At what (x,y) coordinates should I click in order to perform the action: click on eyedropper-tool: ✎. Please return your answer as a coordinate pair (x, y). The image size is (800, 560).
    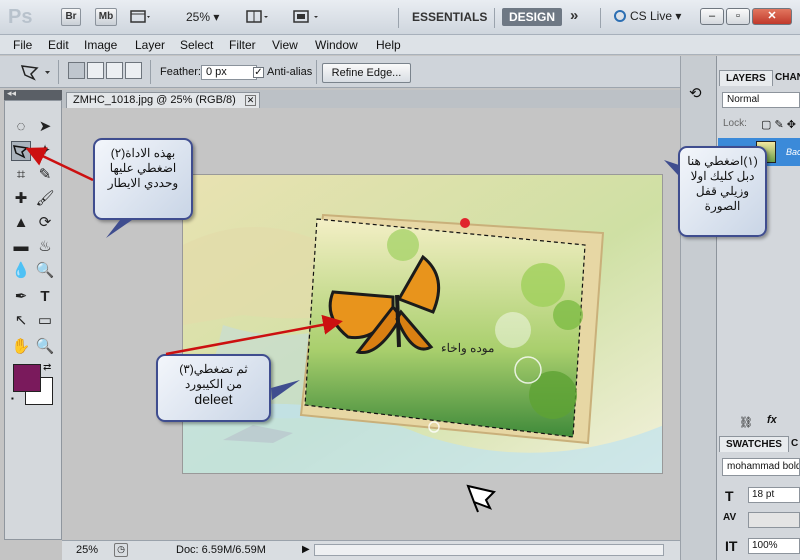
    Looking at the image, I should click on (45, 175).